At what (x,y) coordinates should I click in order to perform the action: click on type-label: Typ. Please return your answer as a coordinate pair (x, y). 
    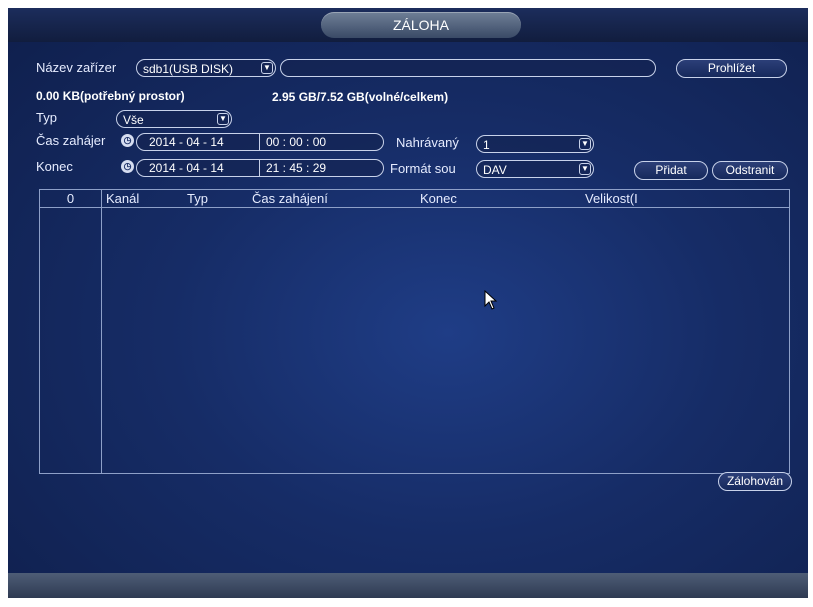
    Looking at the image, I should click on (46, 117).